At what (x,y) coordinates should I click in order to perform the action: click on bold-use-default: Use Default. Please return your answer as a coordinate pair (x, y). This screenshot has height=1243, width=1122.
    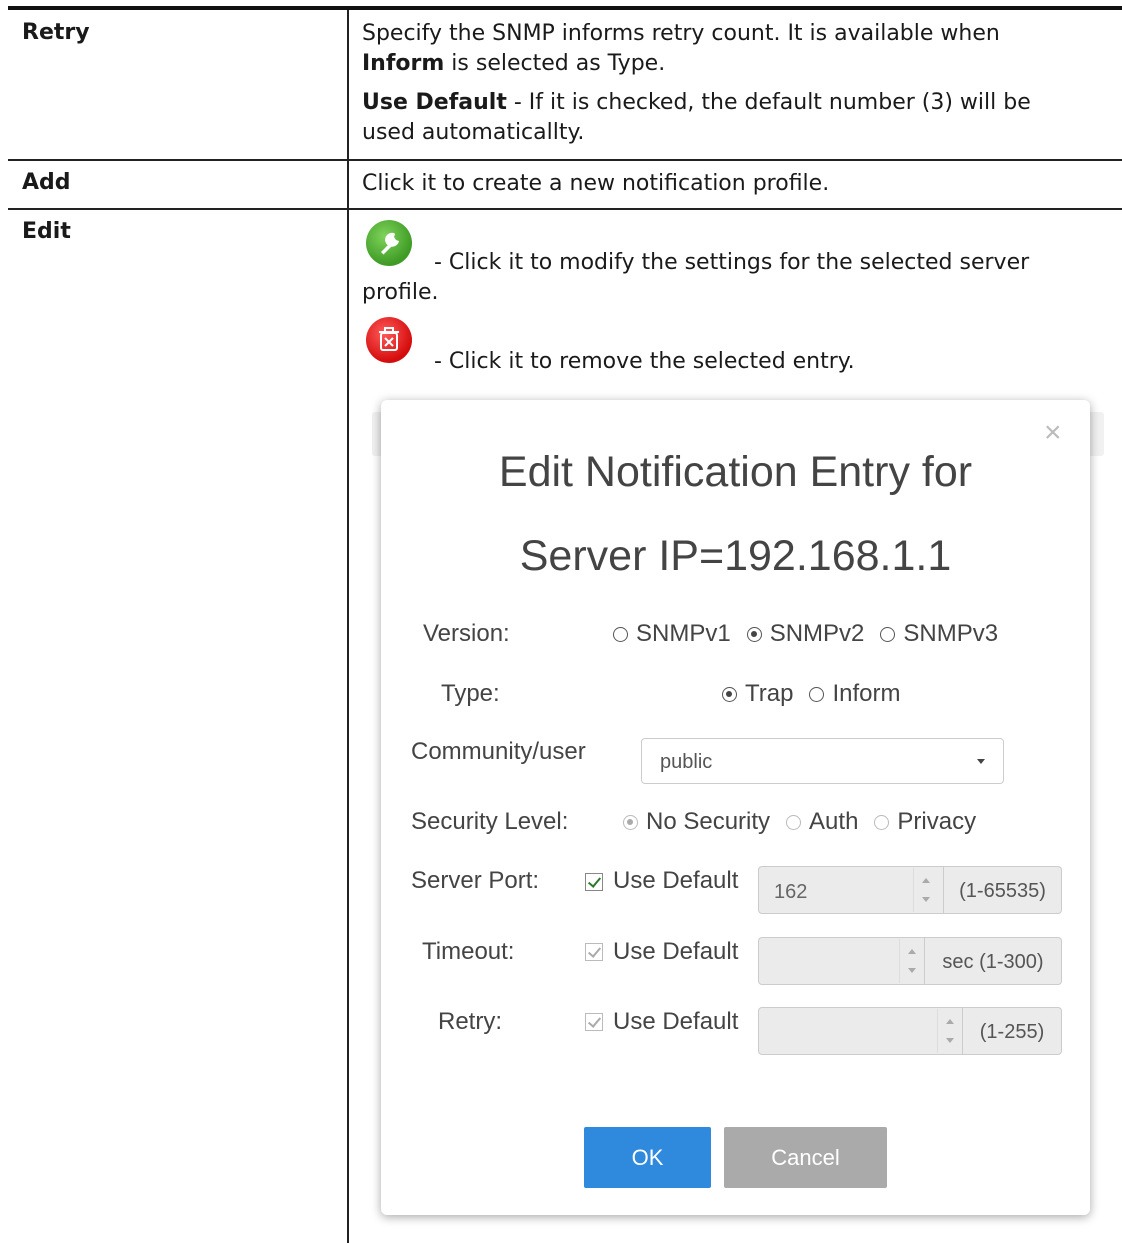
    Looking at the image, I should click on (434, 102).